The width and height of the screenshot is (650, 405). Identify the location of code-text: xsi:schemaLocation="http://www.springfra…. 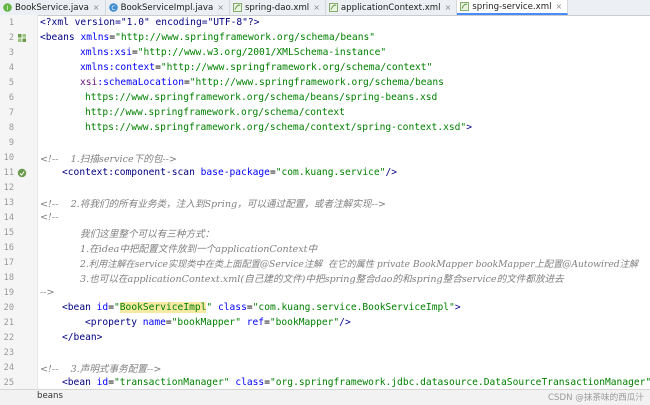
(262, 82).